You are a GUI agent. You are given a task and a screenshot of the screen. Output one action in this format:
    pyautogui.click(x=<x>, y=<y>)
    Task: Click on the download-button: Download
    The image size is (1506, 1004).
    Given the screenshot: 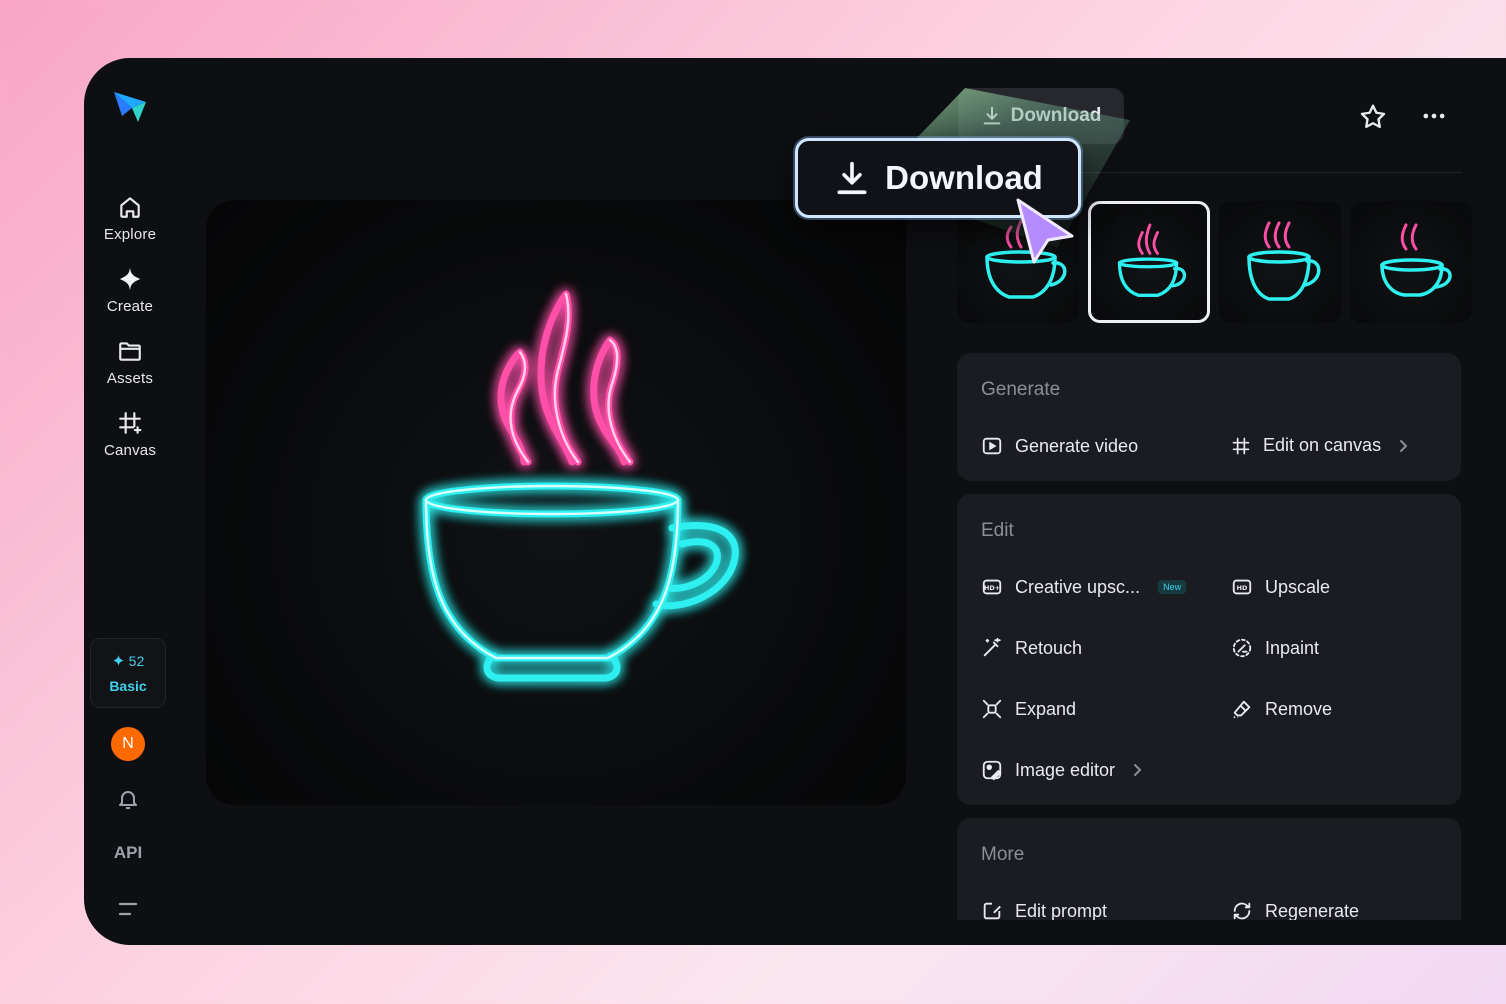 What is the action you would take?
    pyautogui.click(x=1041, y=116)
    